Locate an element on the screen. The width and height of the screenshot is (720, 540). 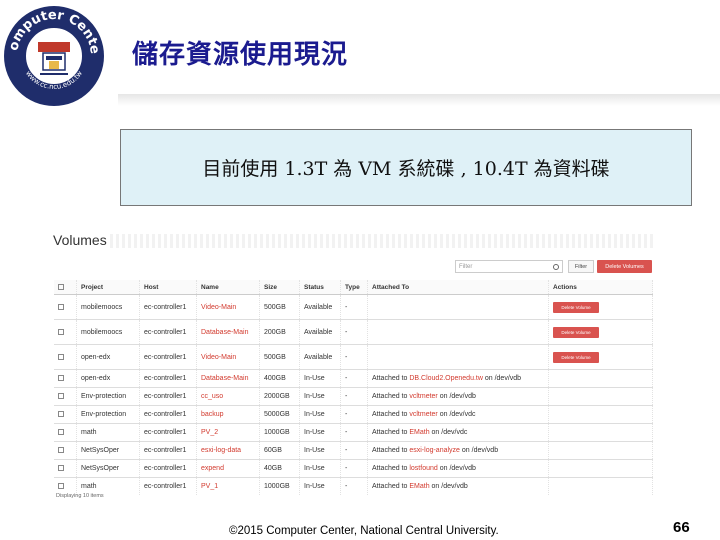
column-header-actions: Actions is located at coordinates (600, 287).